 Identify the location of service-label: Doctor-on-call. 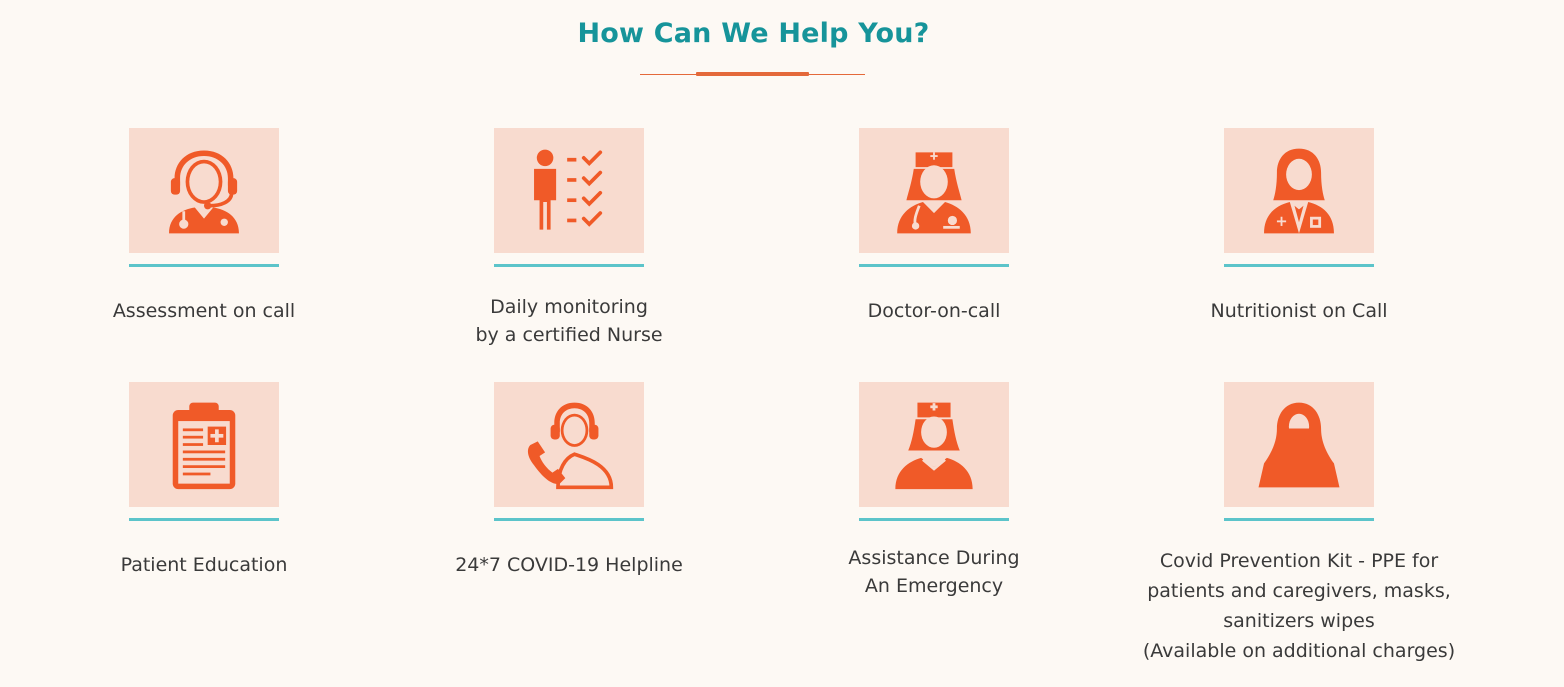
(934, 311).